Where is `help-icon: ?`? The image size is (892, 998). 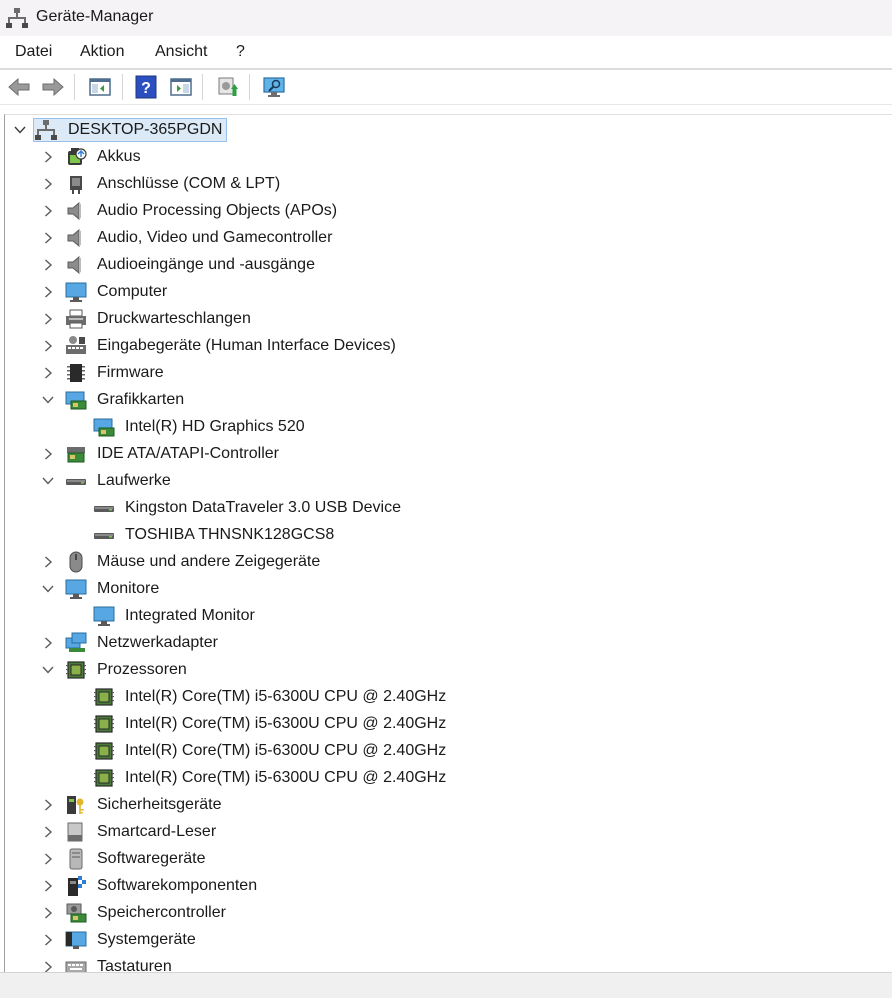 help-icon: ? is located at coordinates (146, 87).